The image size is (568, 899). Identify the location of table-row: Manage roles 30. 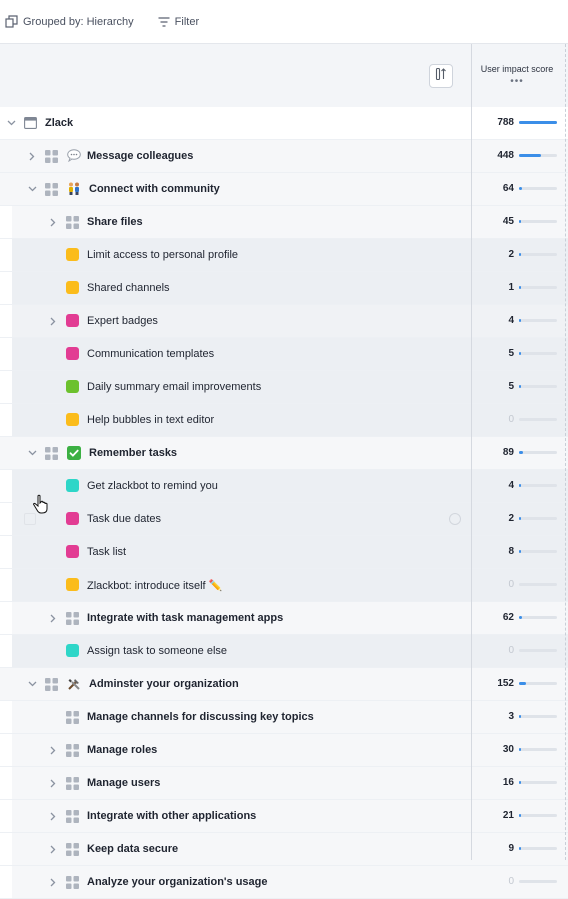
(284, 750).